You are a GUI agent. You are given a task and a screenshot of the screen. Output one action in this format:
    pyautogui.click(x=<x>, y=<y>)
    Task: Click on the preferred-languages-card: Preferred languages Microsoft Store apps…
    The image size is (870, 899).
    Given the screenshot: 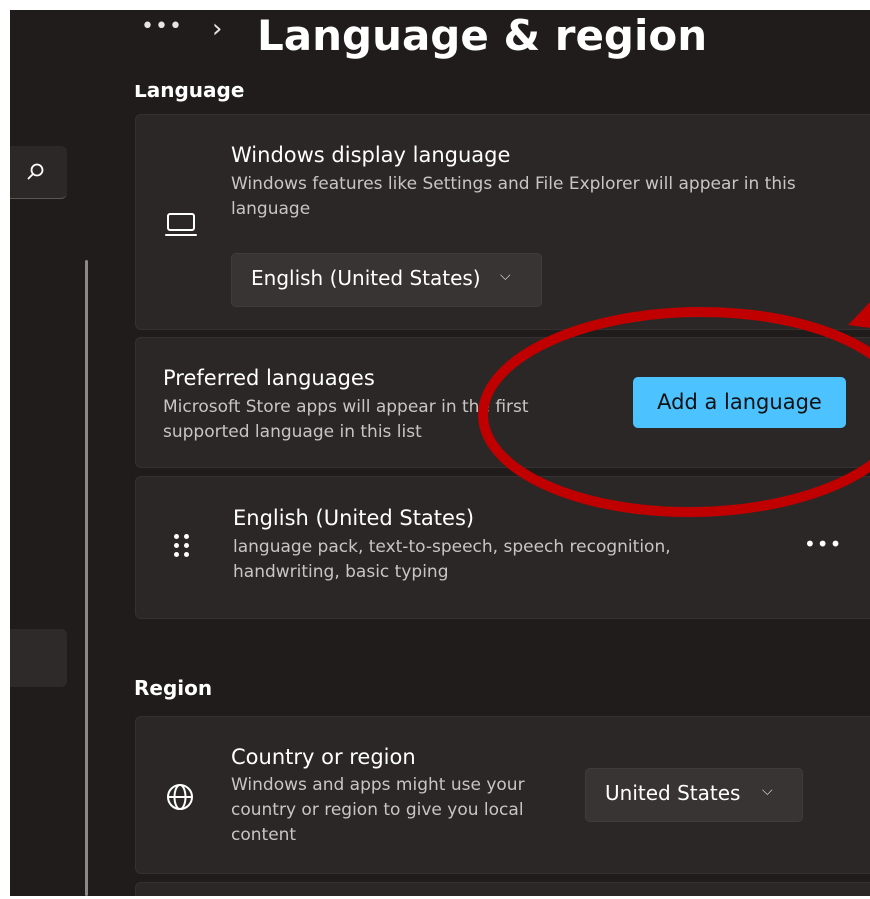 What is the action you would take?
    pyautogui.click(x=502, y=402)
    